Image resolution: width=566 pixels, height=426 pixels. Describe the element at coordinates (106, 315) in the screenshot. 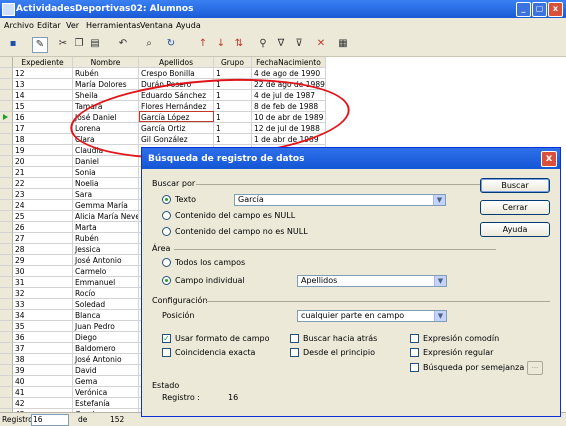

I see `table-cell: Blanca` at that location.